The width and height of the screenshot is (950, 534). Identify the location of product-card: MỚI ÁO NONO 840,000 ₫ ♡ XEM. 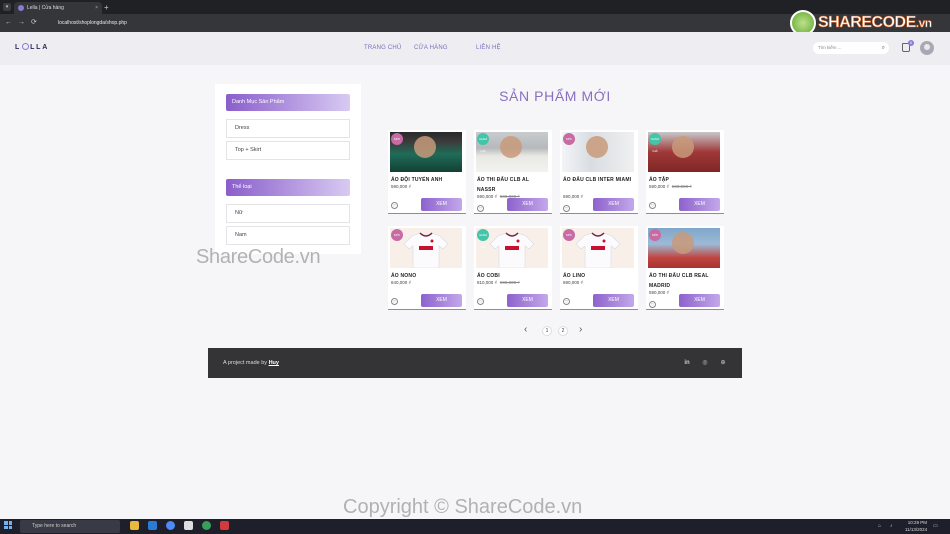
(427, 268).